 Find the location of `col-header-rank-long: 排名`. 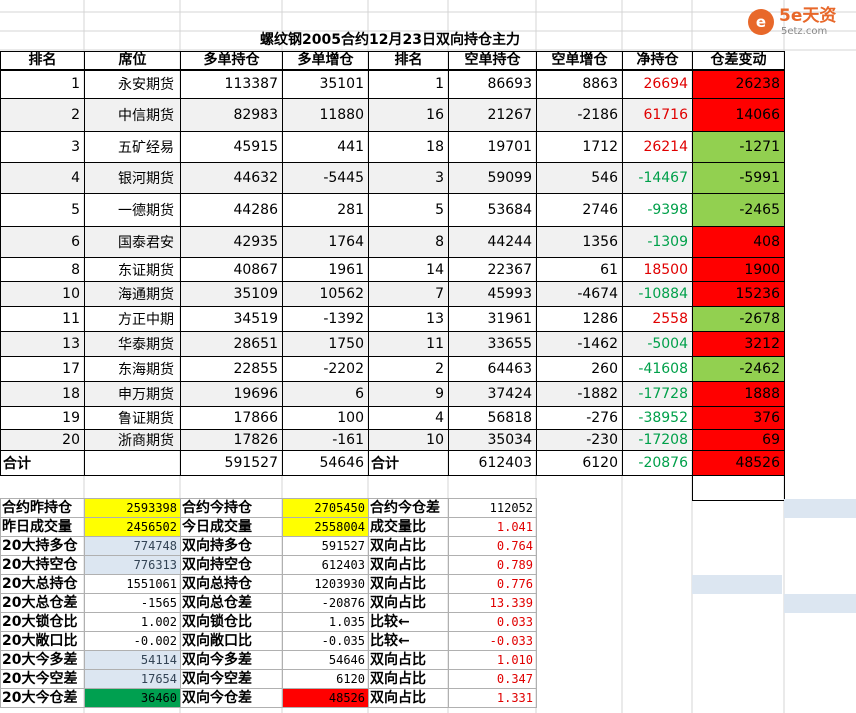

col-header-rank-long: 排名 is located at coordinates (42, 61).